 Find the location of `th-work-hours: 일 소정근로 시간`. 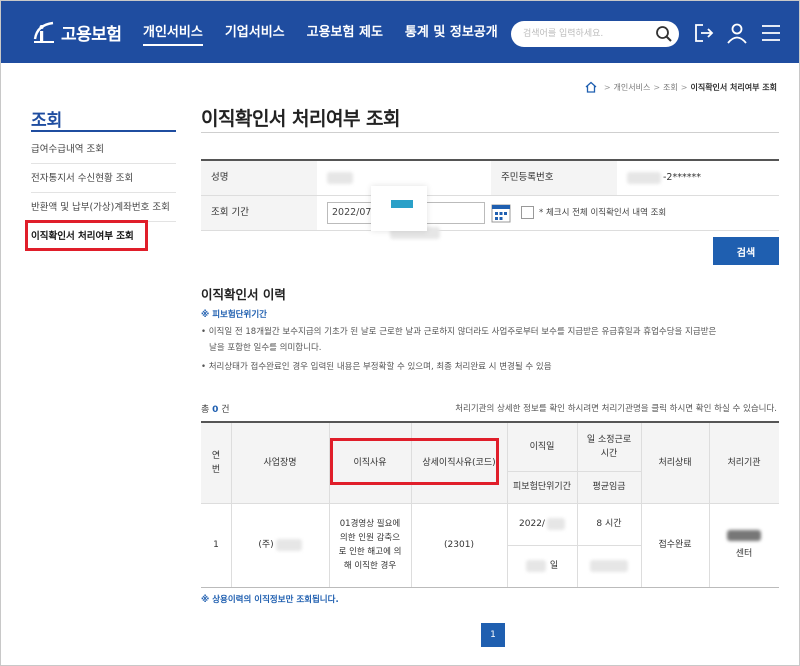

th-work-hours: 일 소정근로 시간 is located at coordinates (609, 447).